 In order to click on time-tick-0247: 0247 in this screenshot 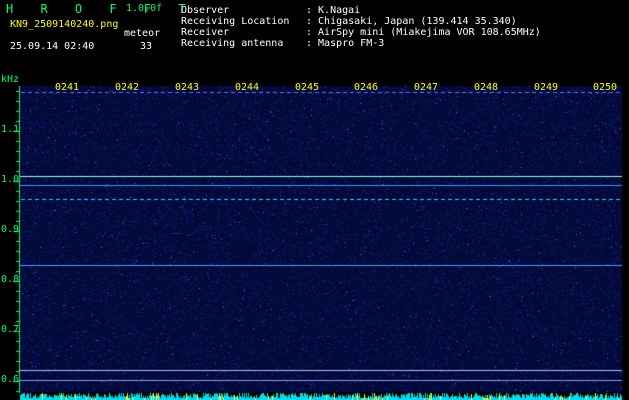, I will do `click(426, 87)`.